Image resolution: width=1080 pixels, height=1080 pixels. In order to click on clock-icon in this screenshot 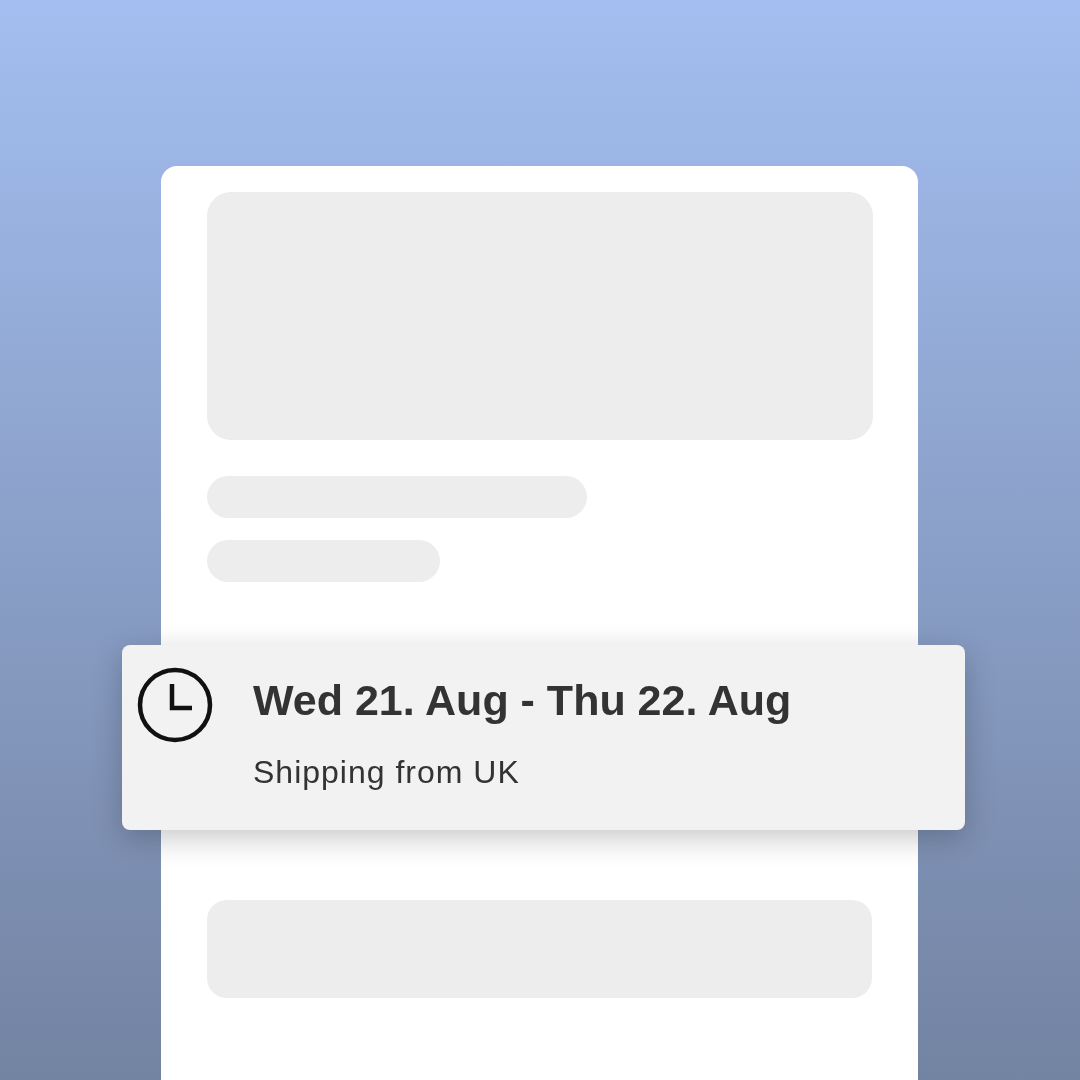, I will do `click(175, 705)`.